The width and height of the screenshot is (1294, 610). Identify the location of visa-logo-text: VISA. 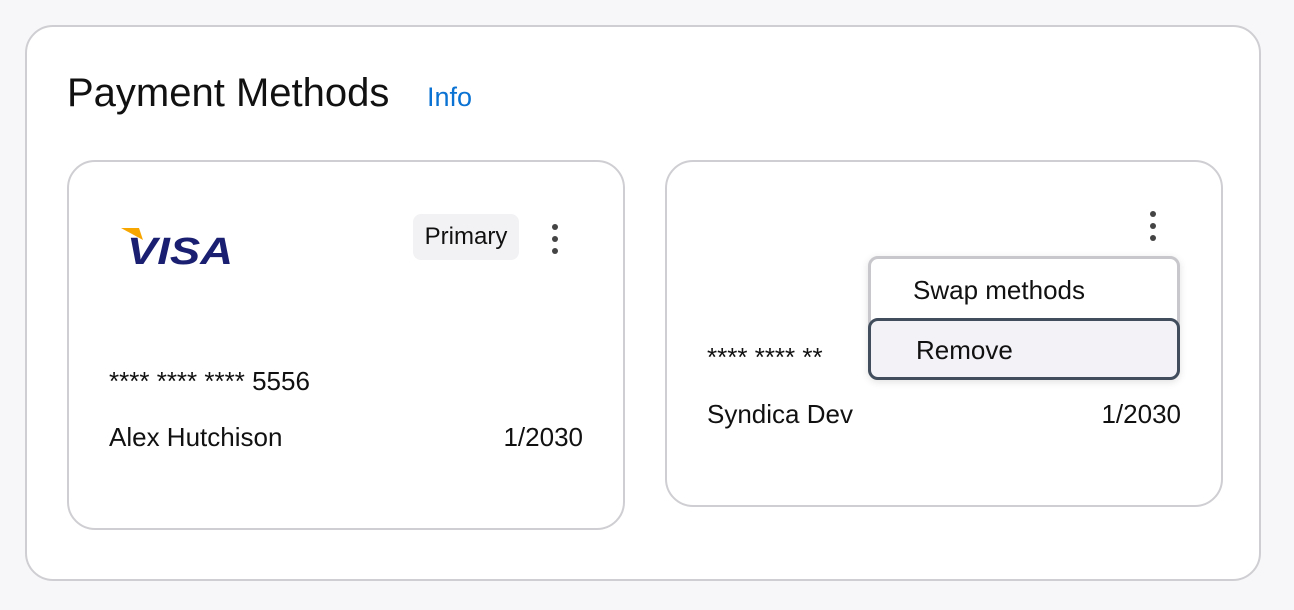
(180, 250).